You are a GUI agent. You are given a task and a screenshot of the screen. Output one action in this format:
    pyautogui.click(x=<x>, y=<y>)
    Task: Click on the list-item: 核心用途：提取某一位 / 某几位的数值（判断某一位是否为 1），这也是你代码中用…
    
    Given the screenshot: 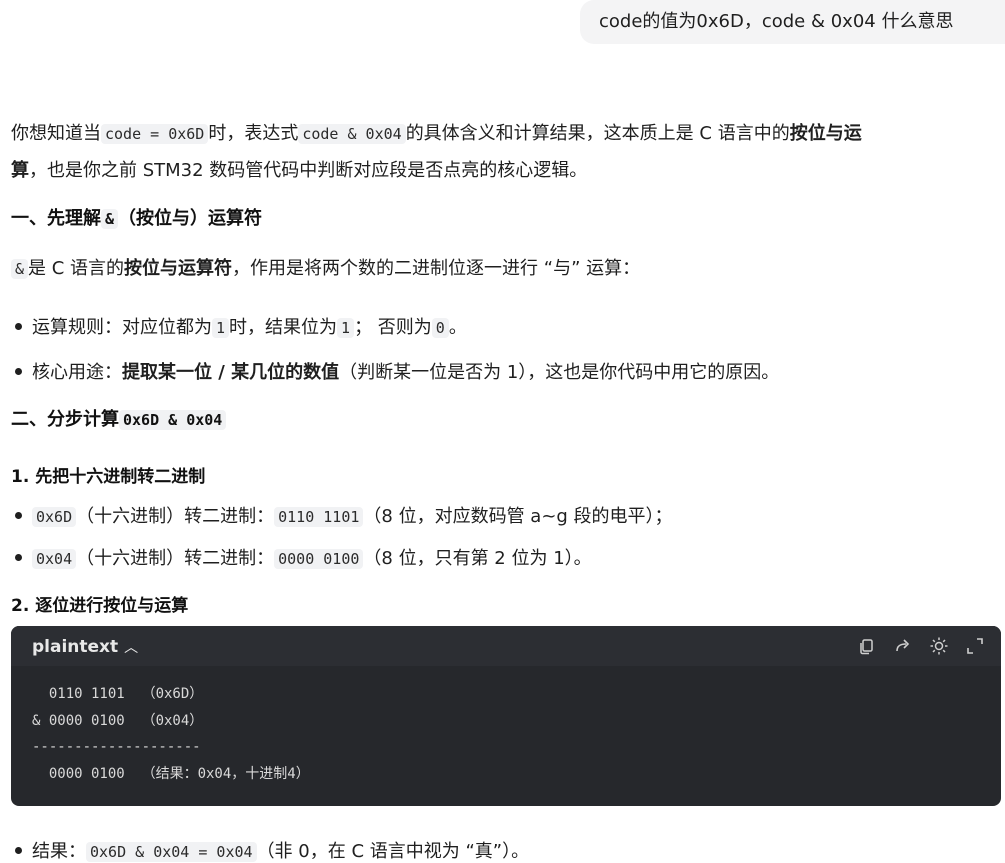 What is the action you would take?
    pyautogui.click(x=395, y=371)
    